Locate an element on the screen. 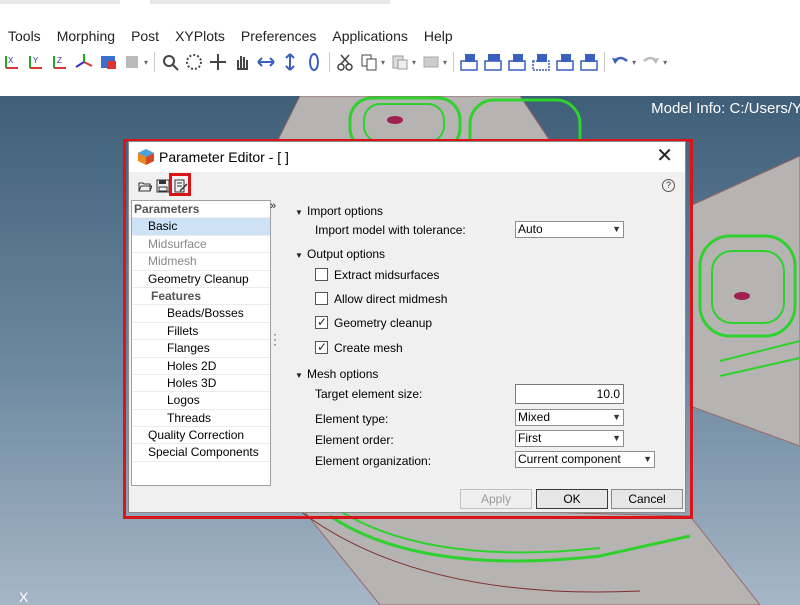  copy-icon is located at coordinates (369, 62).